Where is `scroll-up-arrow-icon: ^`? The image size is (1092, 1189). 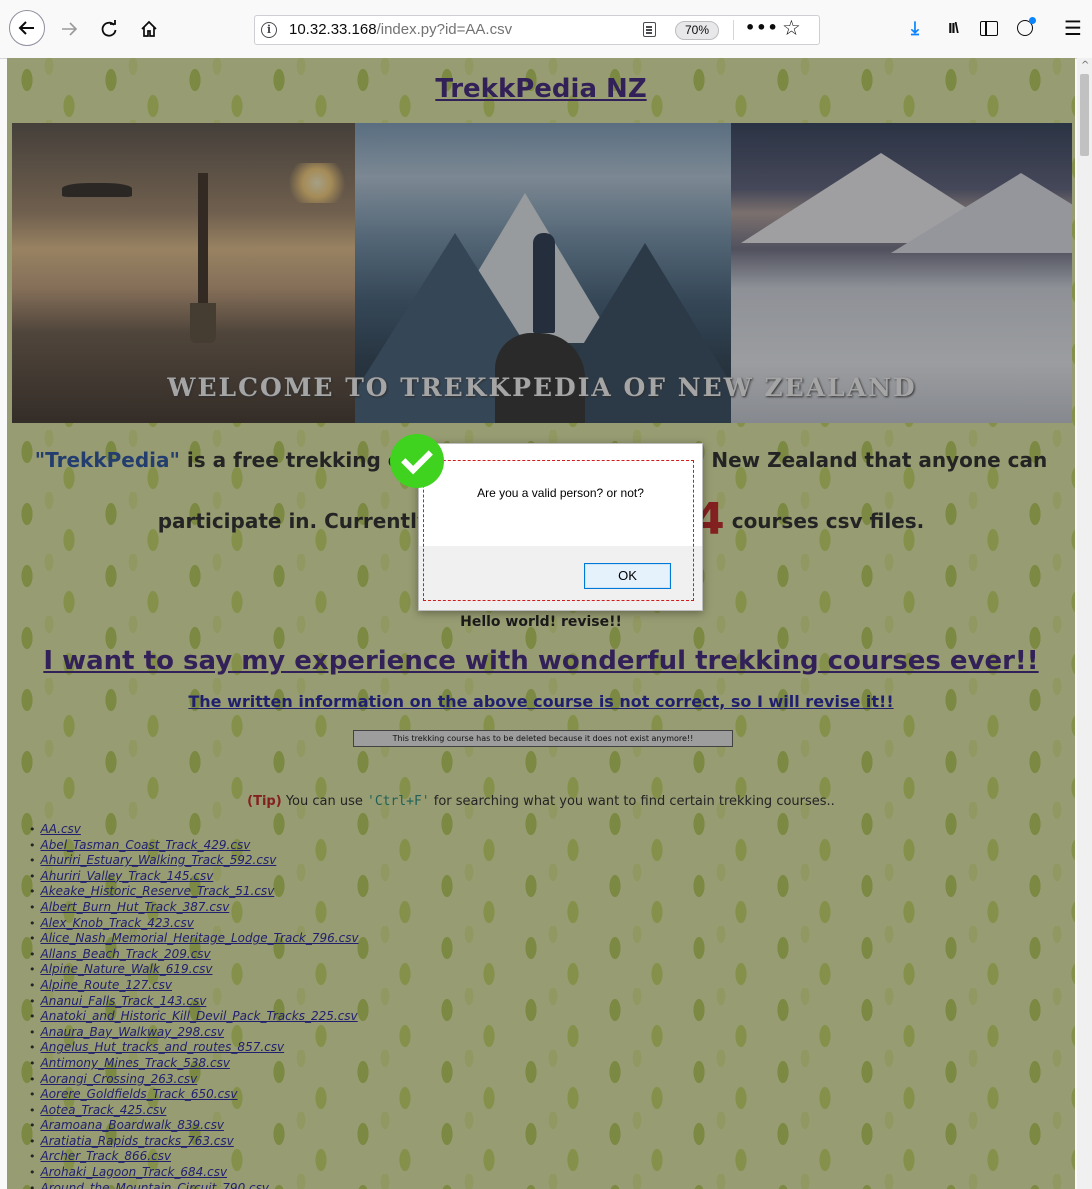 scroll-up-arrow-icon: ^ is located at coordinates (1085, 65).